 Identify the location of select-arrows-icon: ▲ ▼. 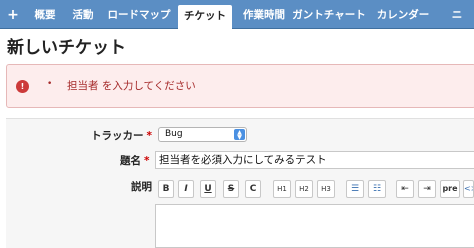
(239, 135).